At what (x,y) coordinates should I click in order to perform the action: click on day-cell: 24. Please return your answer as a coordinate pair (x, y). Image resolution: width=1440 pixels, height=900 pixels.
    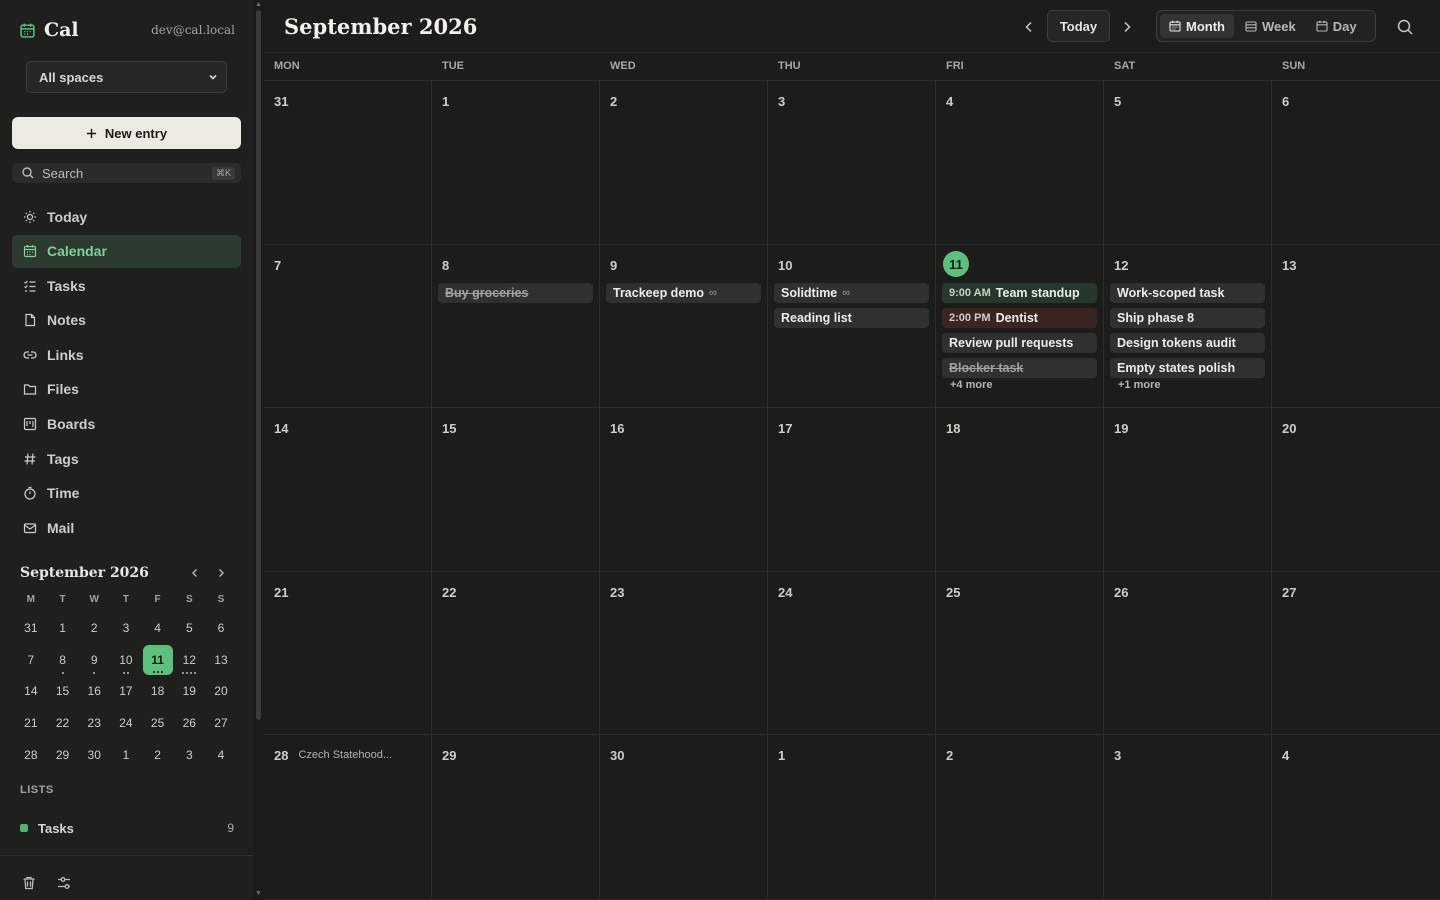
    Looking at the image, I should click on (852, 653).